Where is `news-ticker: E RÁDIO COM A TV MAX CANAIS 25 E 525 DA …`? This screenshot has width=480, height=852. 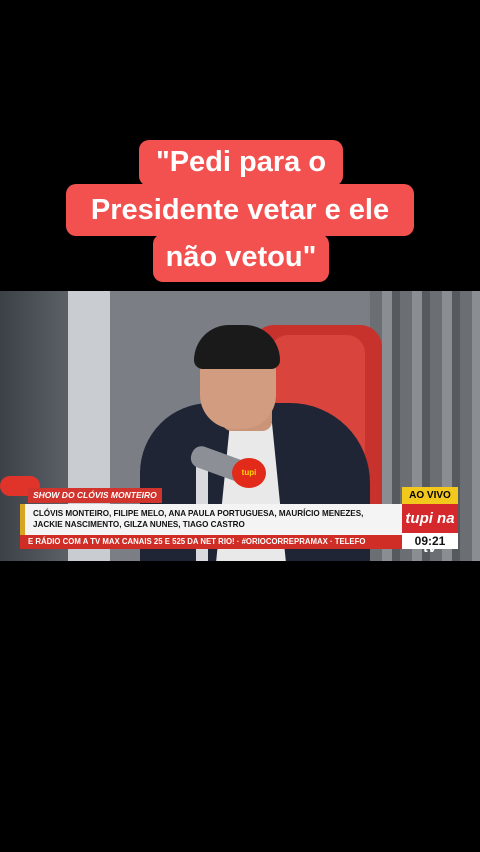
news-ticker: E RÁDIO COM A TV MAX CANAIS 25 E 525 DA … is located at coordinates (211, 542).